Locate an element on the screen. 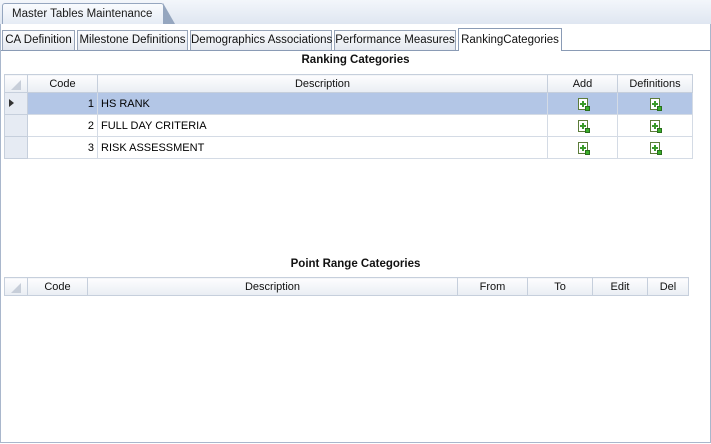 This screenshot has height=444, width=711. window-title-tab: Master Tables Maintenance is located at coordinates (88, 13).